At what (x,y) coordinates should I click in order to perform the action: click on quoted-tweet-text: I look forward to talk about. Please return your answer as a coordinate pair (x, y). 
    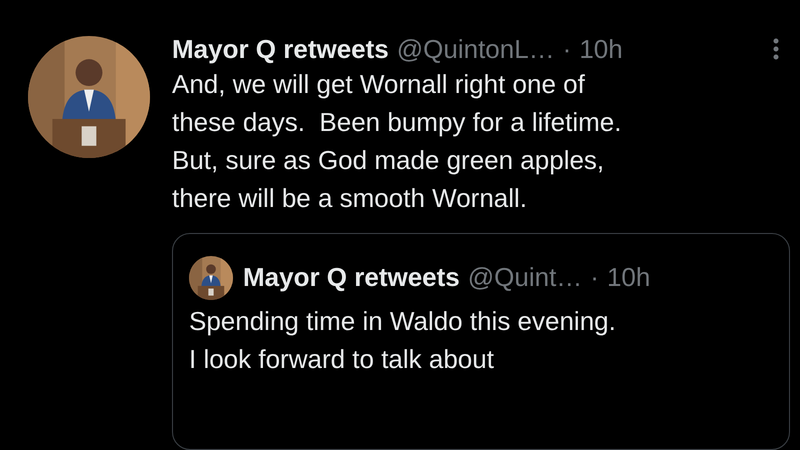
    Looking at the image, I should click on (342, 359).